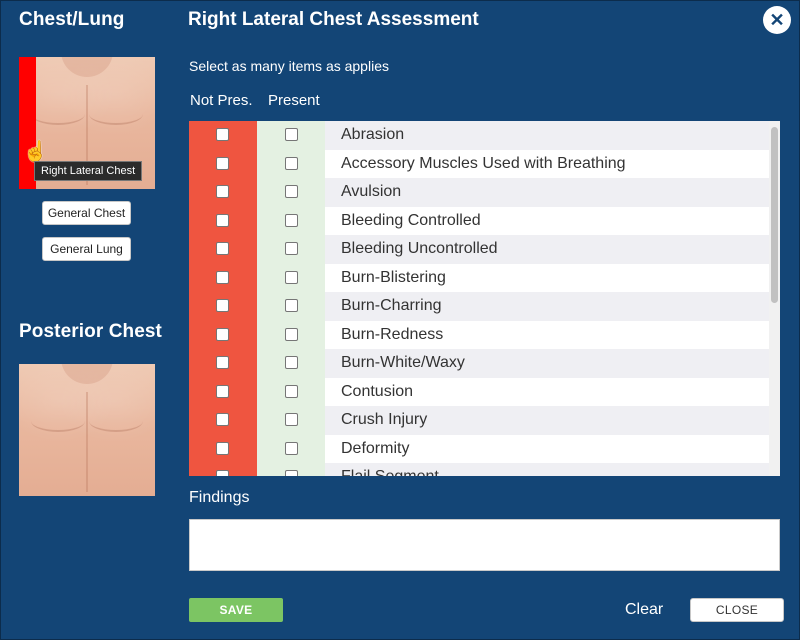 Image resolution: width=800 pixels, height=640 pixels. I want to click on close-button: CLOSE, so click(737, 610).